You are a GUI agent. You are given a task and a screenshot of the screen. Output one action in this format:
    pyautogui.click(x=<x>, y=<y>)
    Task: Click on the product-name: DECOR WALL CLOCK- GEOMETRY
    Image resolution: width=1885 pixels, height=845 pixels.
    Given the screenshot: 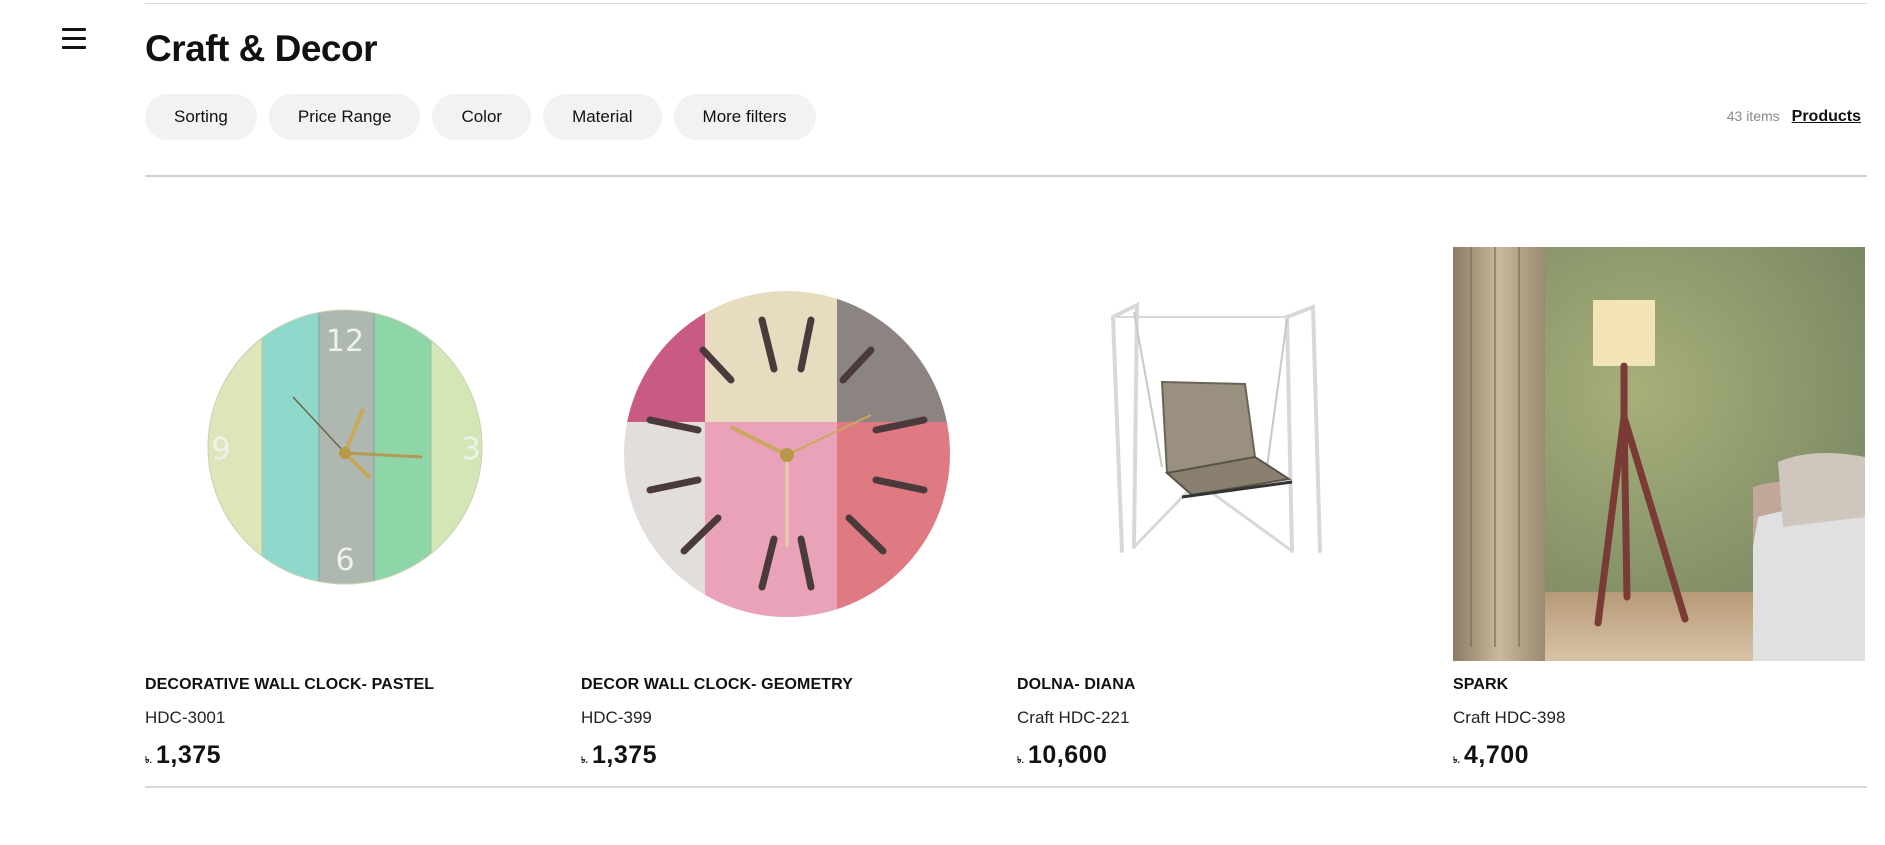 What is the action you would take?
    pyautogui.click(x=799, y=685)
    